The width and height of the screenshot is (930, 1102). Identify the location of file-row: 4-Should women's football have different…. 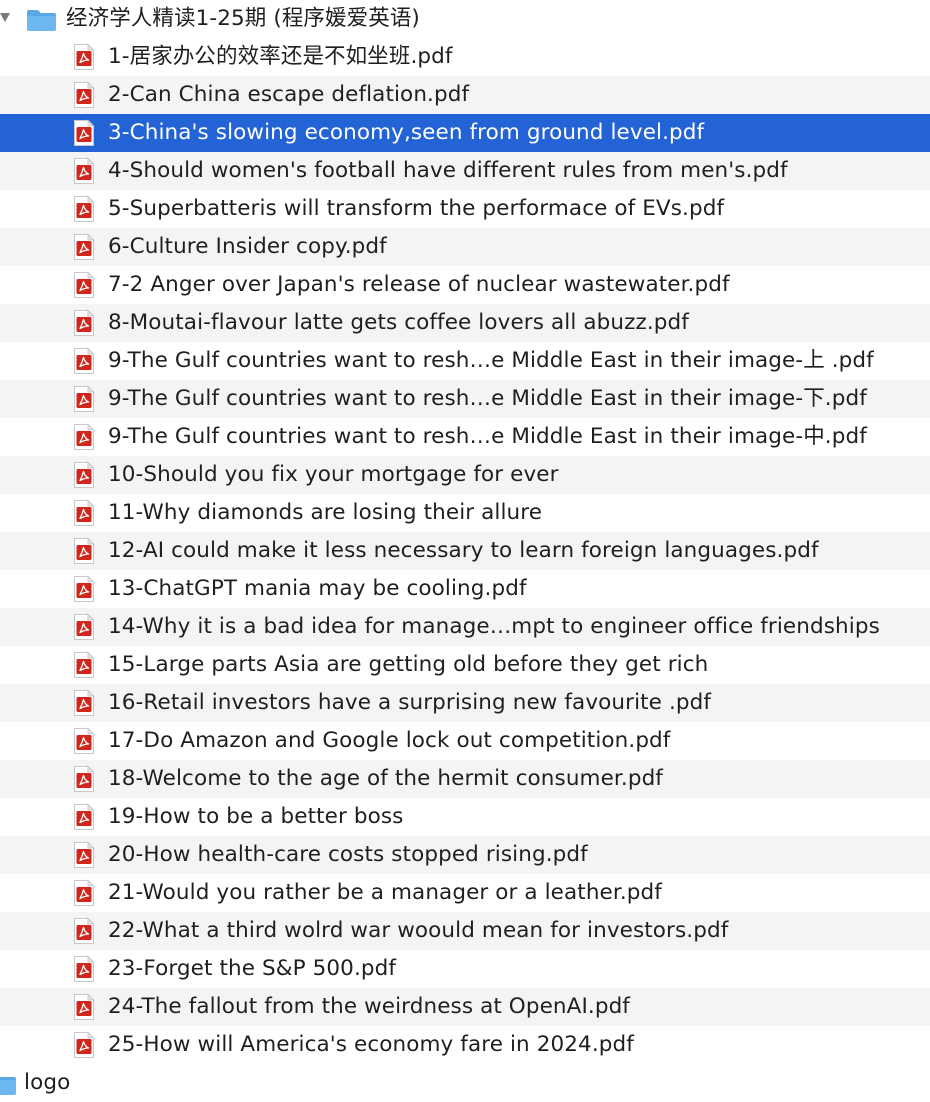
(465, 171).